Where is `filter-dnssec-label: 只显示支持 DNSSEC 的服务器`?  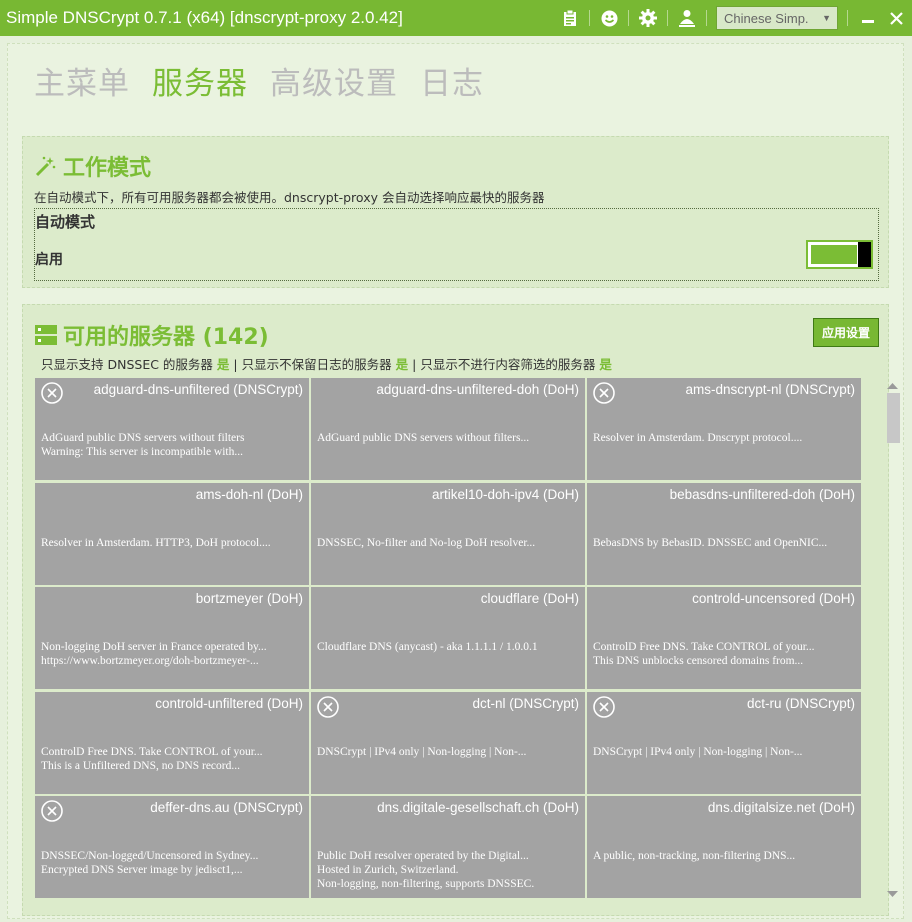
filter-dnssec-label: 只显示支持 DNSSEC 的服务器 is located at coordinates (127, 364).